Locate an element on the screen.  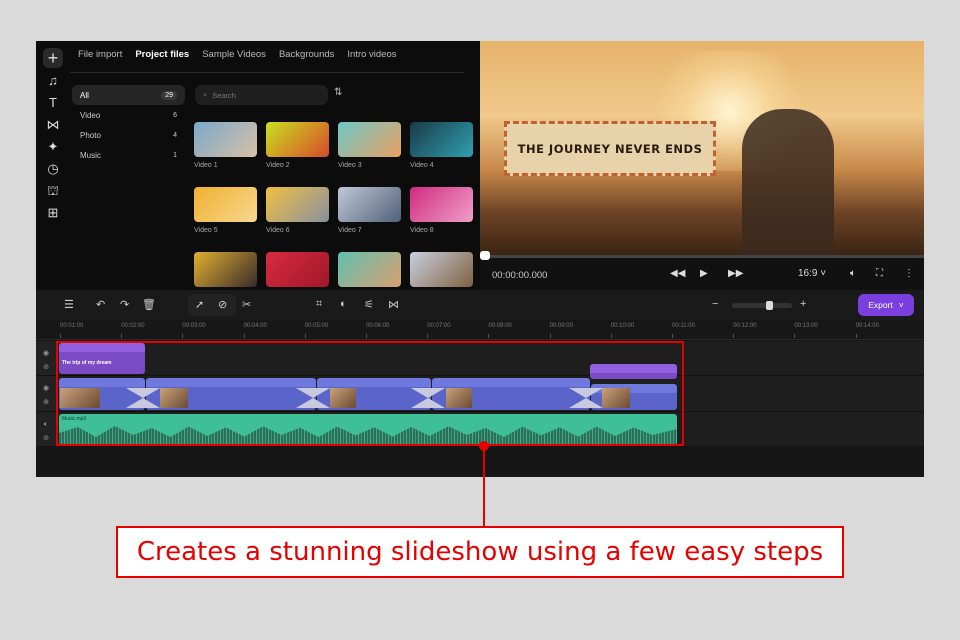
zoom-slider is located at coordinates (762, 305).